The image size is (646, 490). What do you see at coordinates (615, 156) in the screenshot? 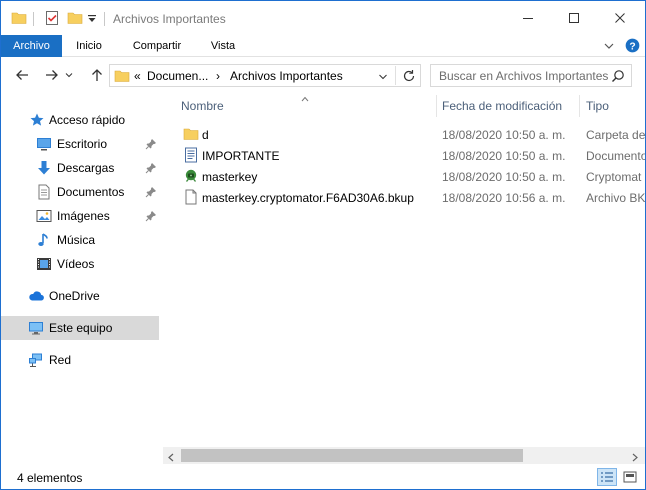
I see `file-type: Documento` at bounding box center [615, 156].